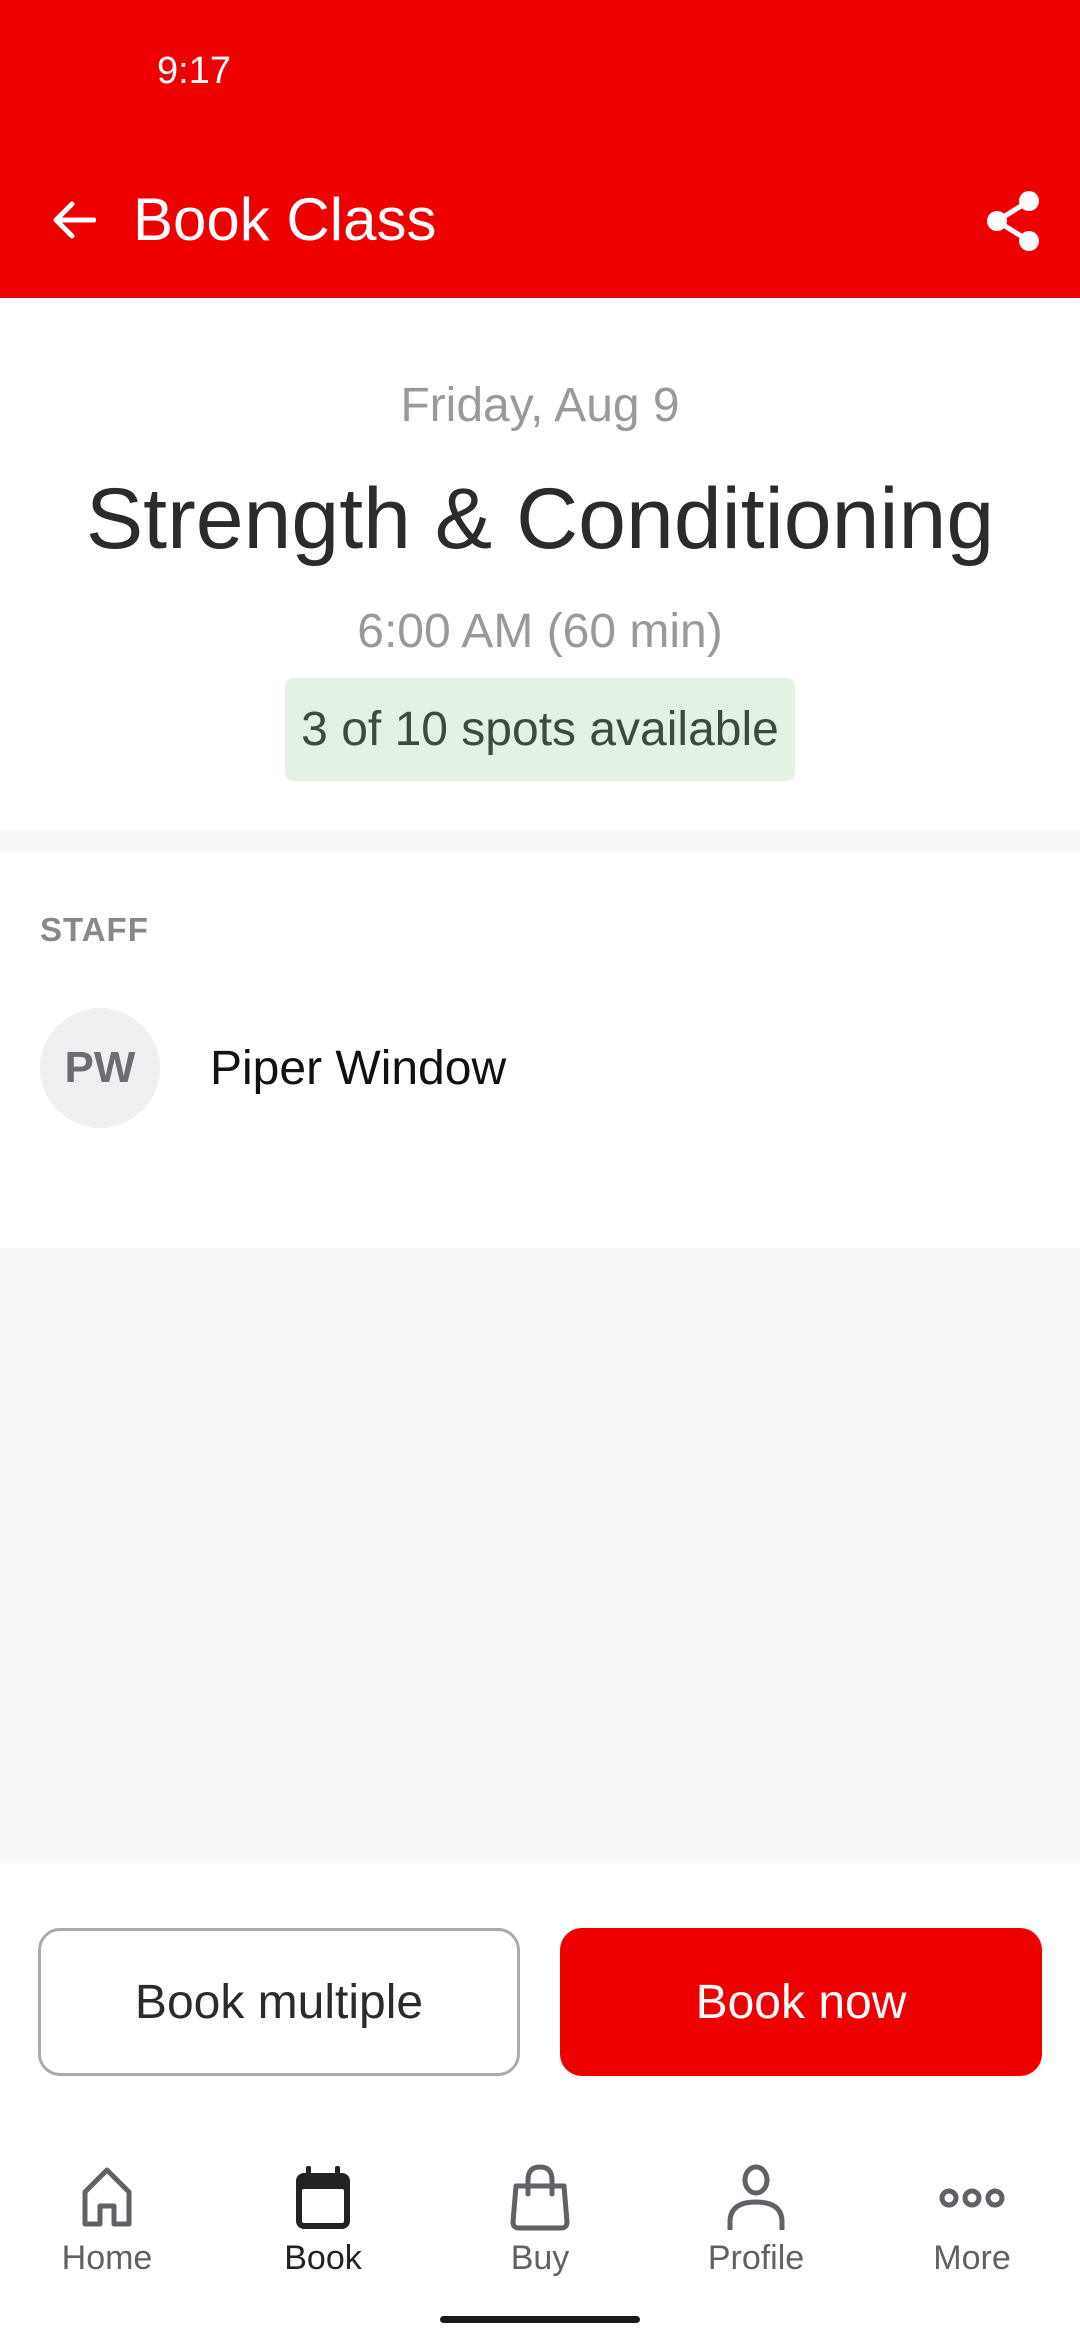  What do you see at coordinates (540, 841) in the screenshot?
I see `section-divider` at bounding box center [540, 841].